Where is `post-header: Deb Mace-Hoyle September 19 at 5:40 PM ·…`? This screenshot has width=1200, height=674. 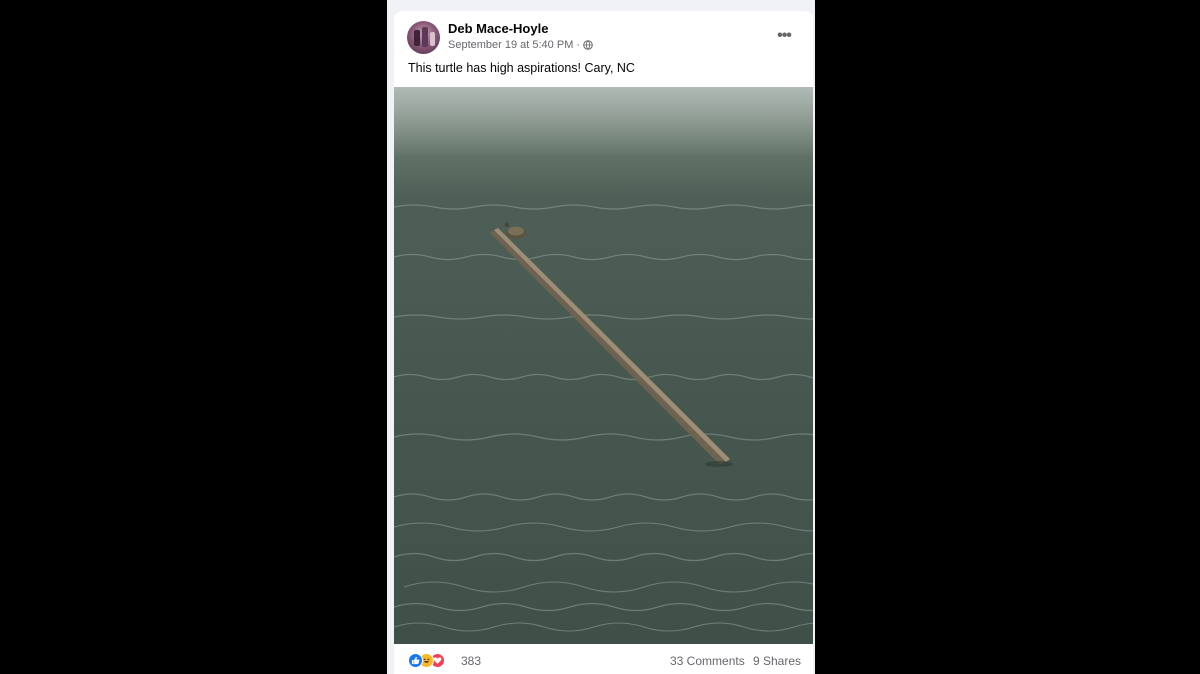 post-header: Deb Mace-Hoyle September 19 at 5:40 PM ·… is located at coordinates (603, 36).